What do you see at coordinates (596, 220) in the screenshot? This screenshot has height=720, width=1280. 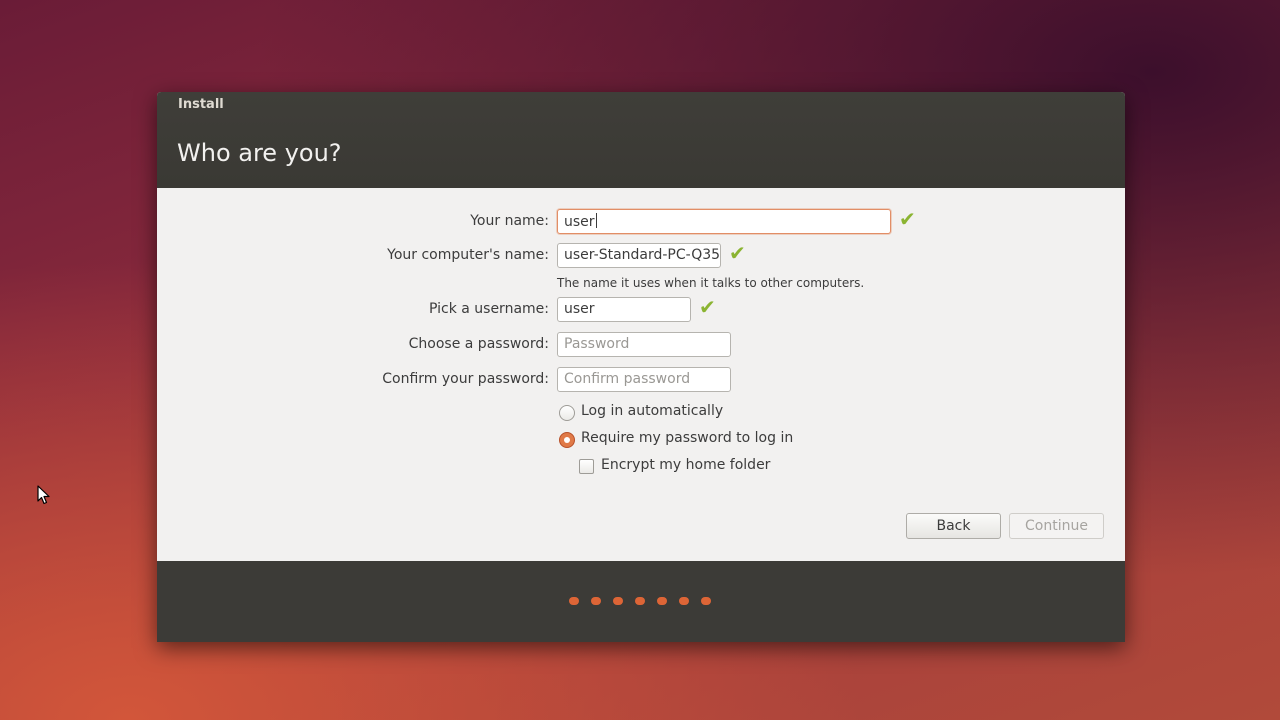 I see `text-cursor` at bounding box center [596, 220].